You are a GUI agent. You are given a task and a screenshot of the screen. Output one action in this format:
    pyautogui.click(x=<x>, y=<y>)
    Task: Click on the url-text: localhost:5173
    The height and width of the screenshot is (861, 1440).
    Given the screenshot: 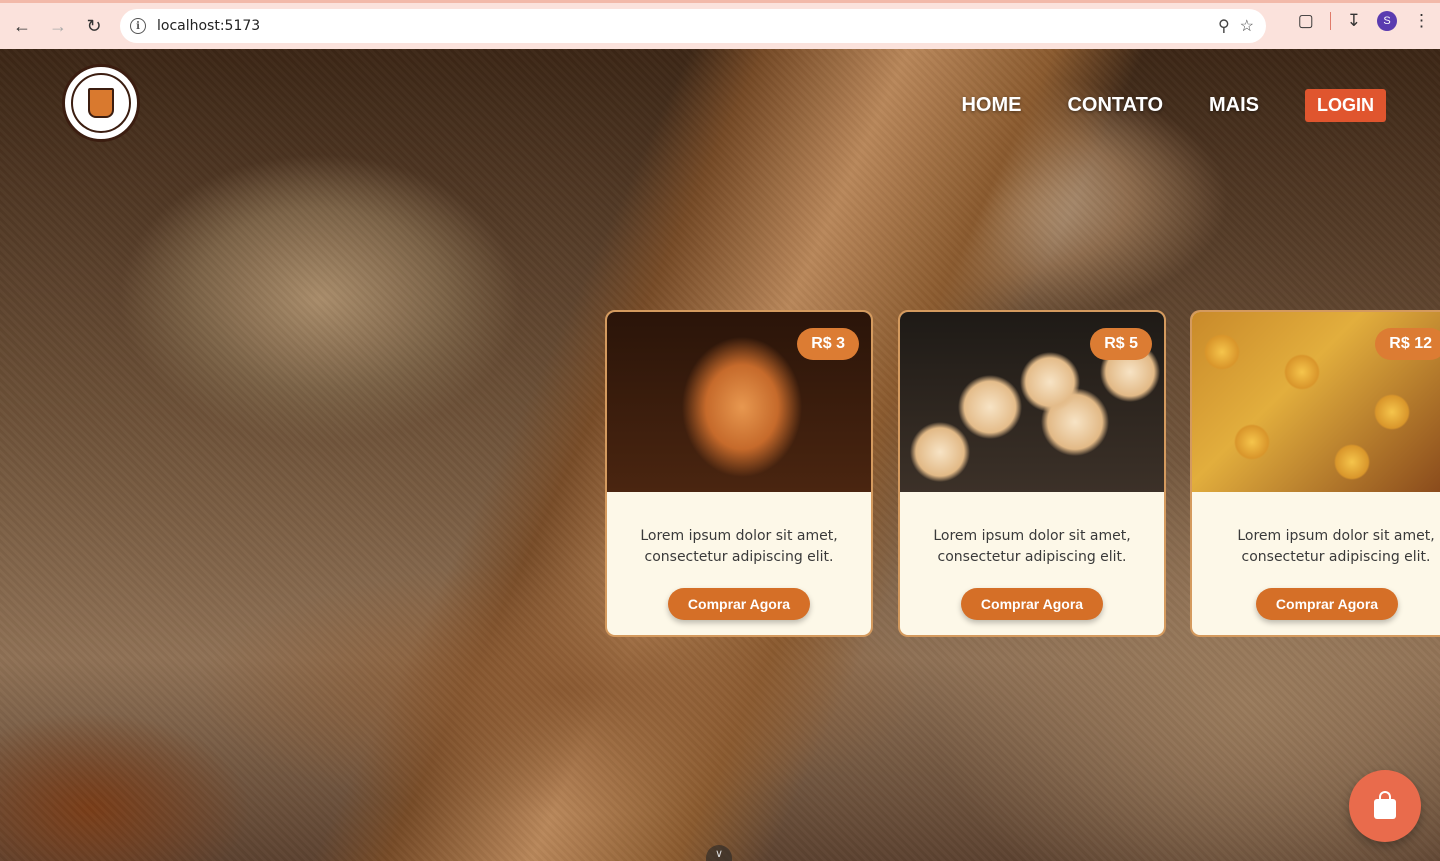 What is the action you would take?
    pyautogui.click(x=208, y=26)
    